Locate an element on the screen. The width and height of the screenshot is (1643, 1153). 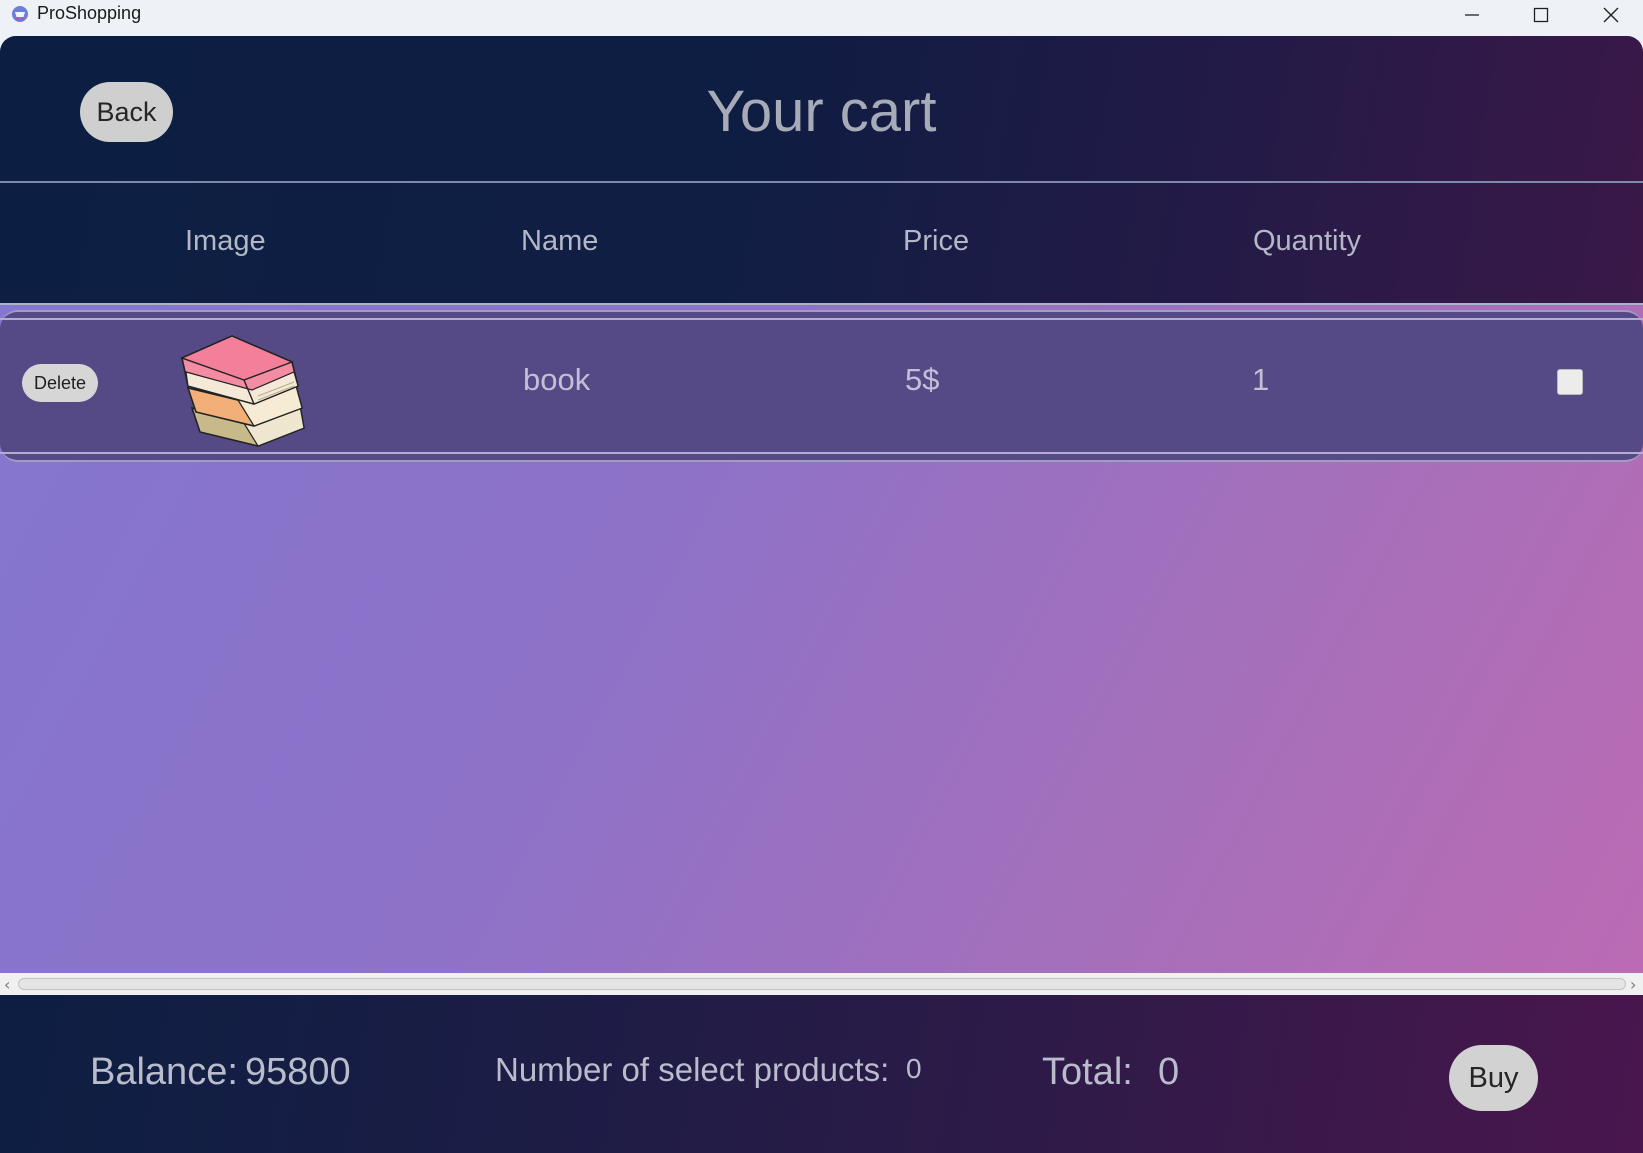
cart-item-row: Delete book 5$ 1 is located at coordinates (821, 386).